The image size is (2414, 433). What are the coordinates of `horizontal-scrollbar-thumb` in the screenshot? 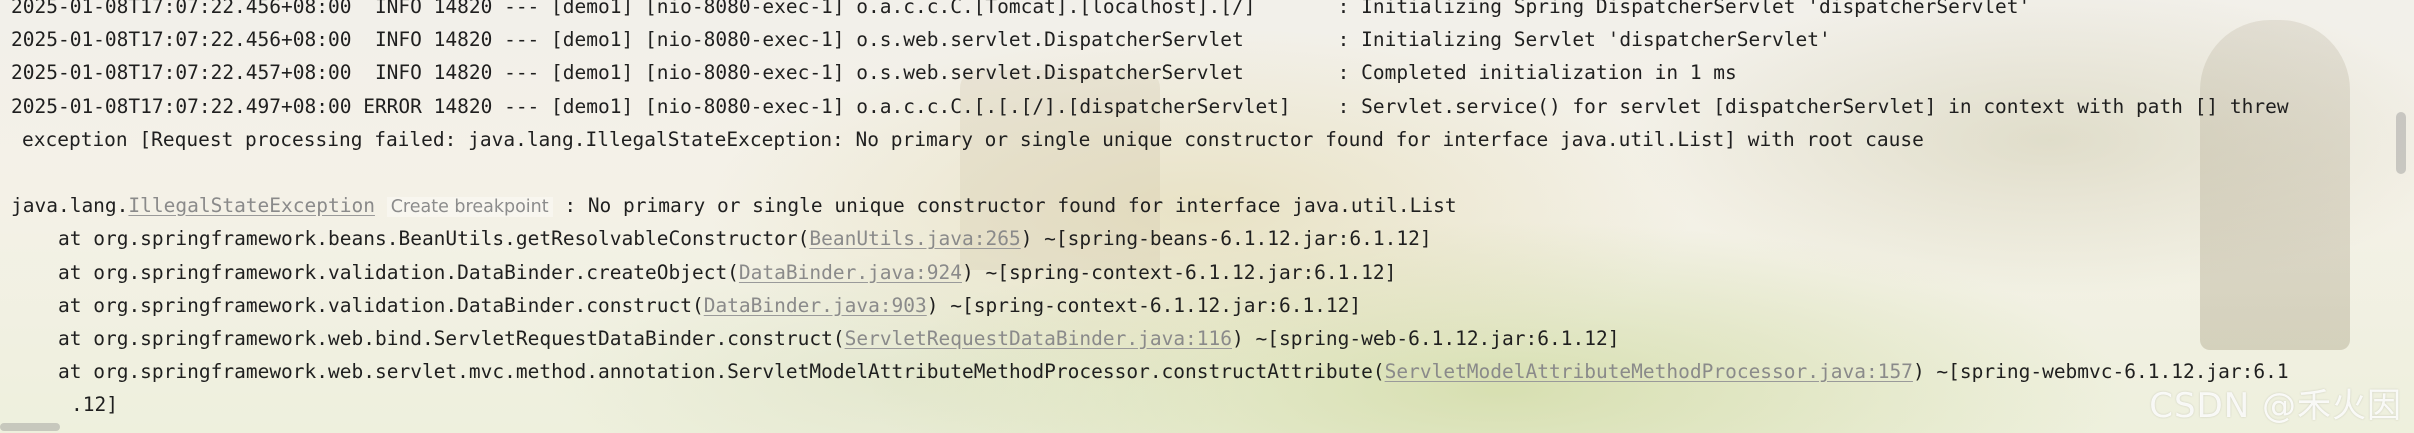 It's located at (30, 427).